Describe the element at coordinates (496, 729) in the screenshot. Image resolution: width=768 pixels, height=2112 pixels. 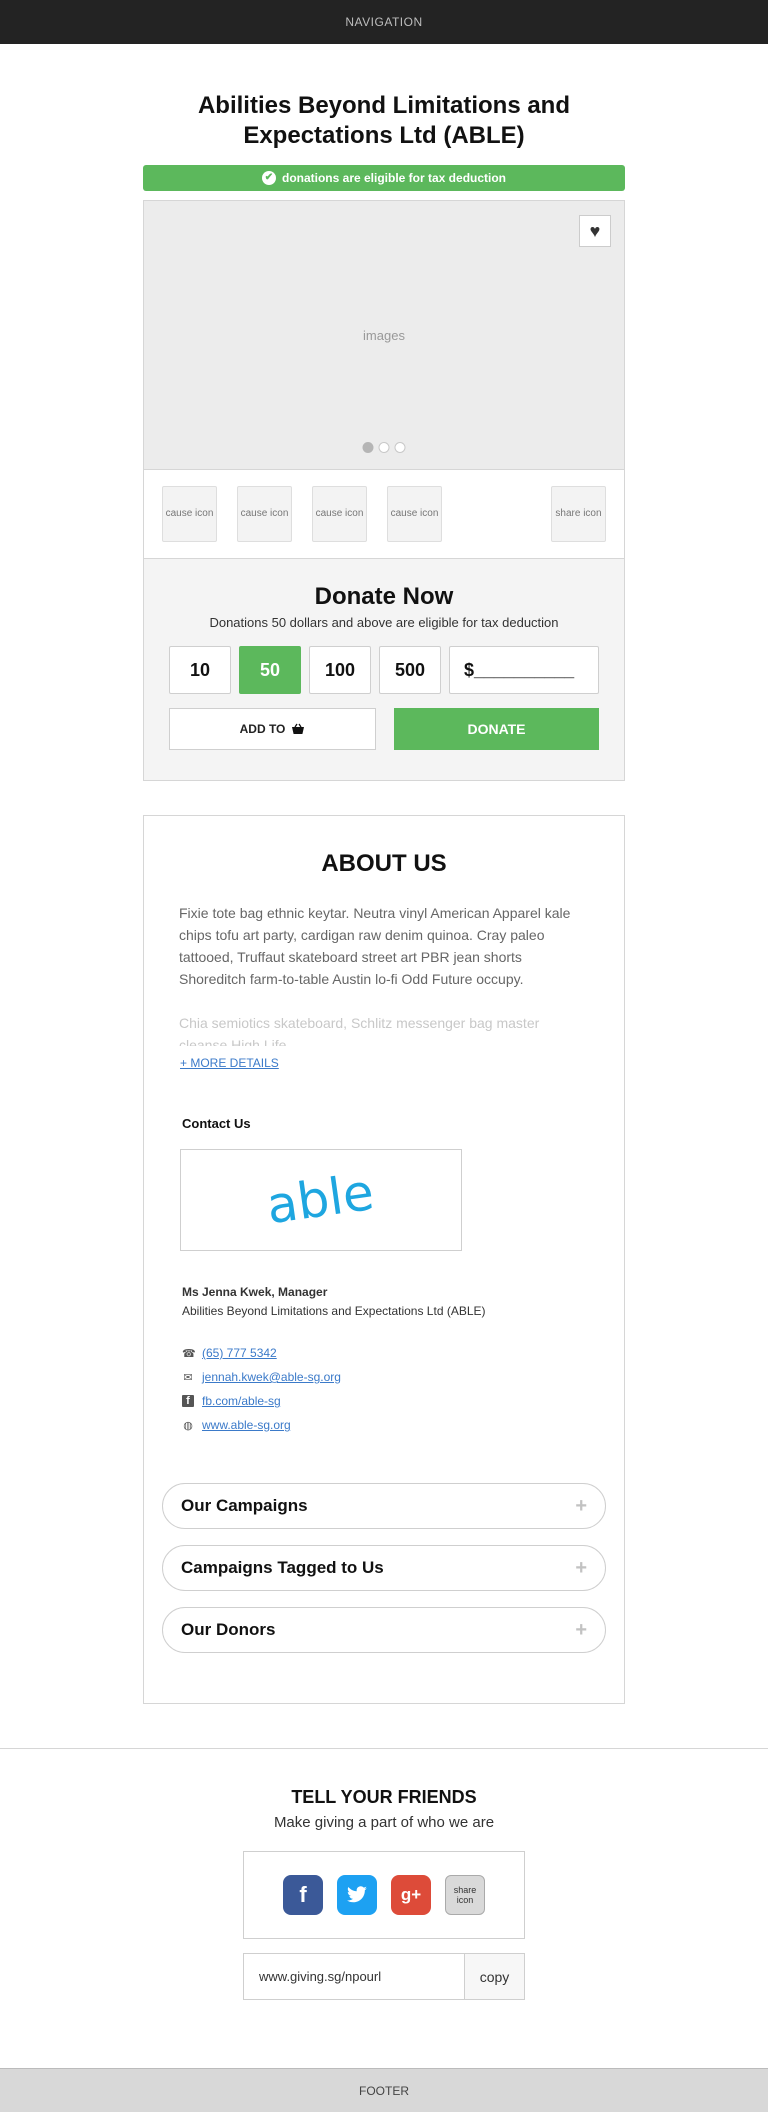
I see `donate-button: DONATE` at that location.